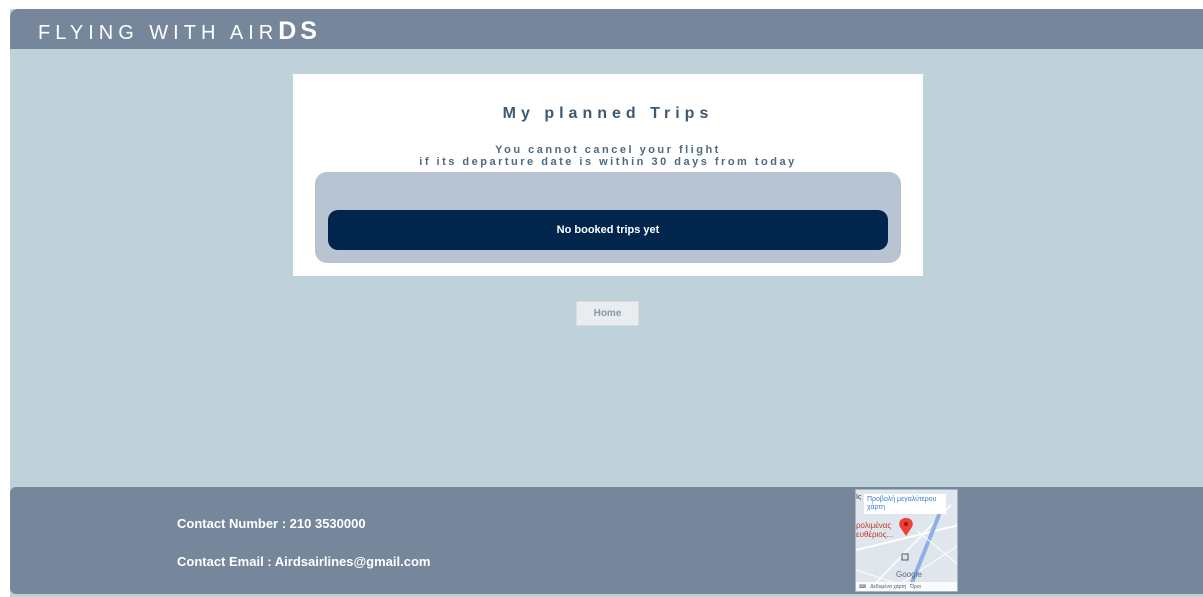 The height and width of the screenshot is (597, 1203). I want to click on brand-suffix: DS, so click(299, 31).